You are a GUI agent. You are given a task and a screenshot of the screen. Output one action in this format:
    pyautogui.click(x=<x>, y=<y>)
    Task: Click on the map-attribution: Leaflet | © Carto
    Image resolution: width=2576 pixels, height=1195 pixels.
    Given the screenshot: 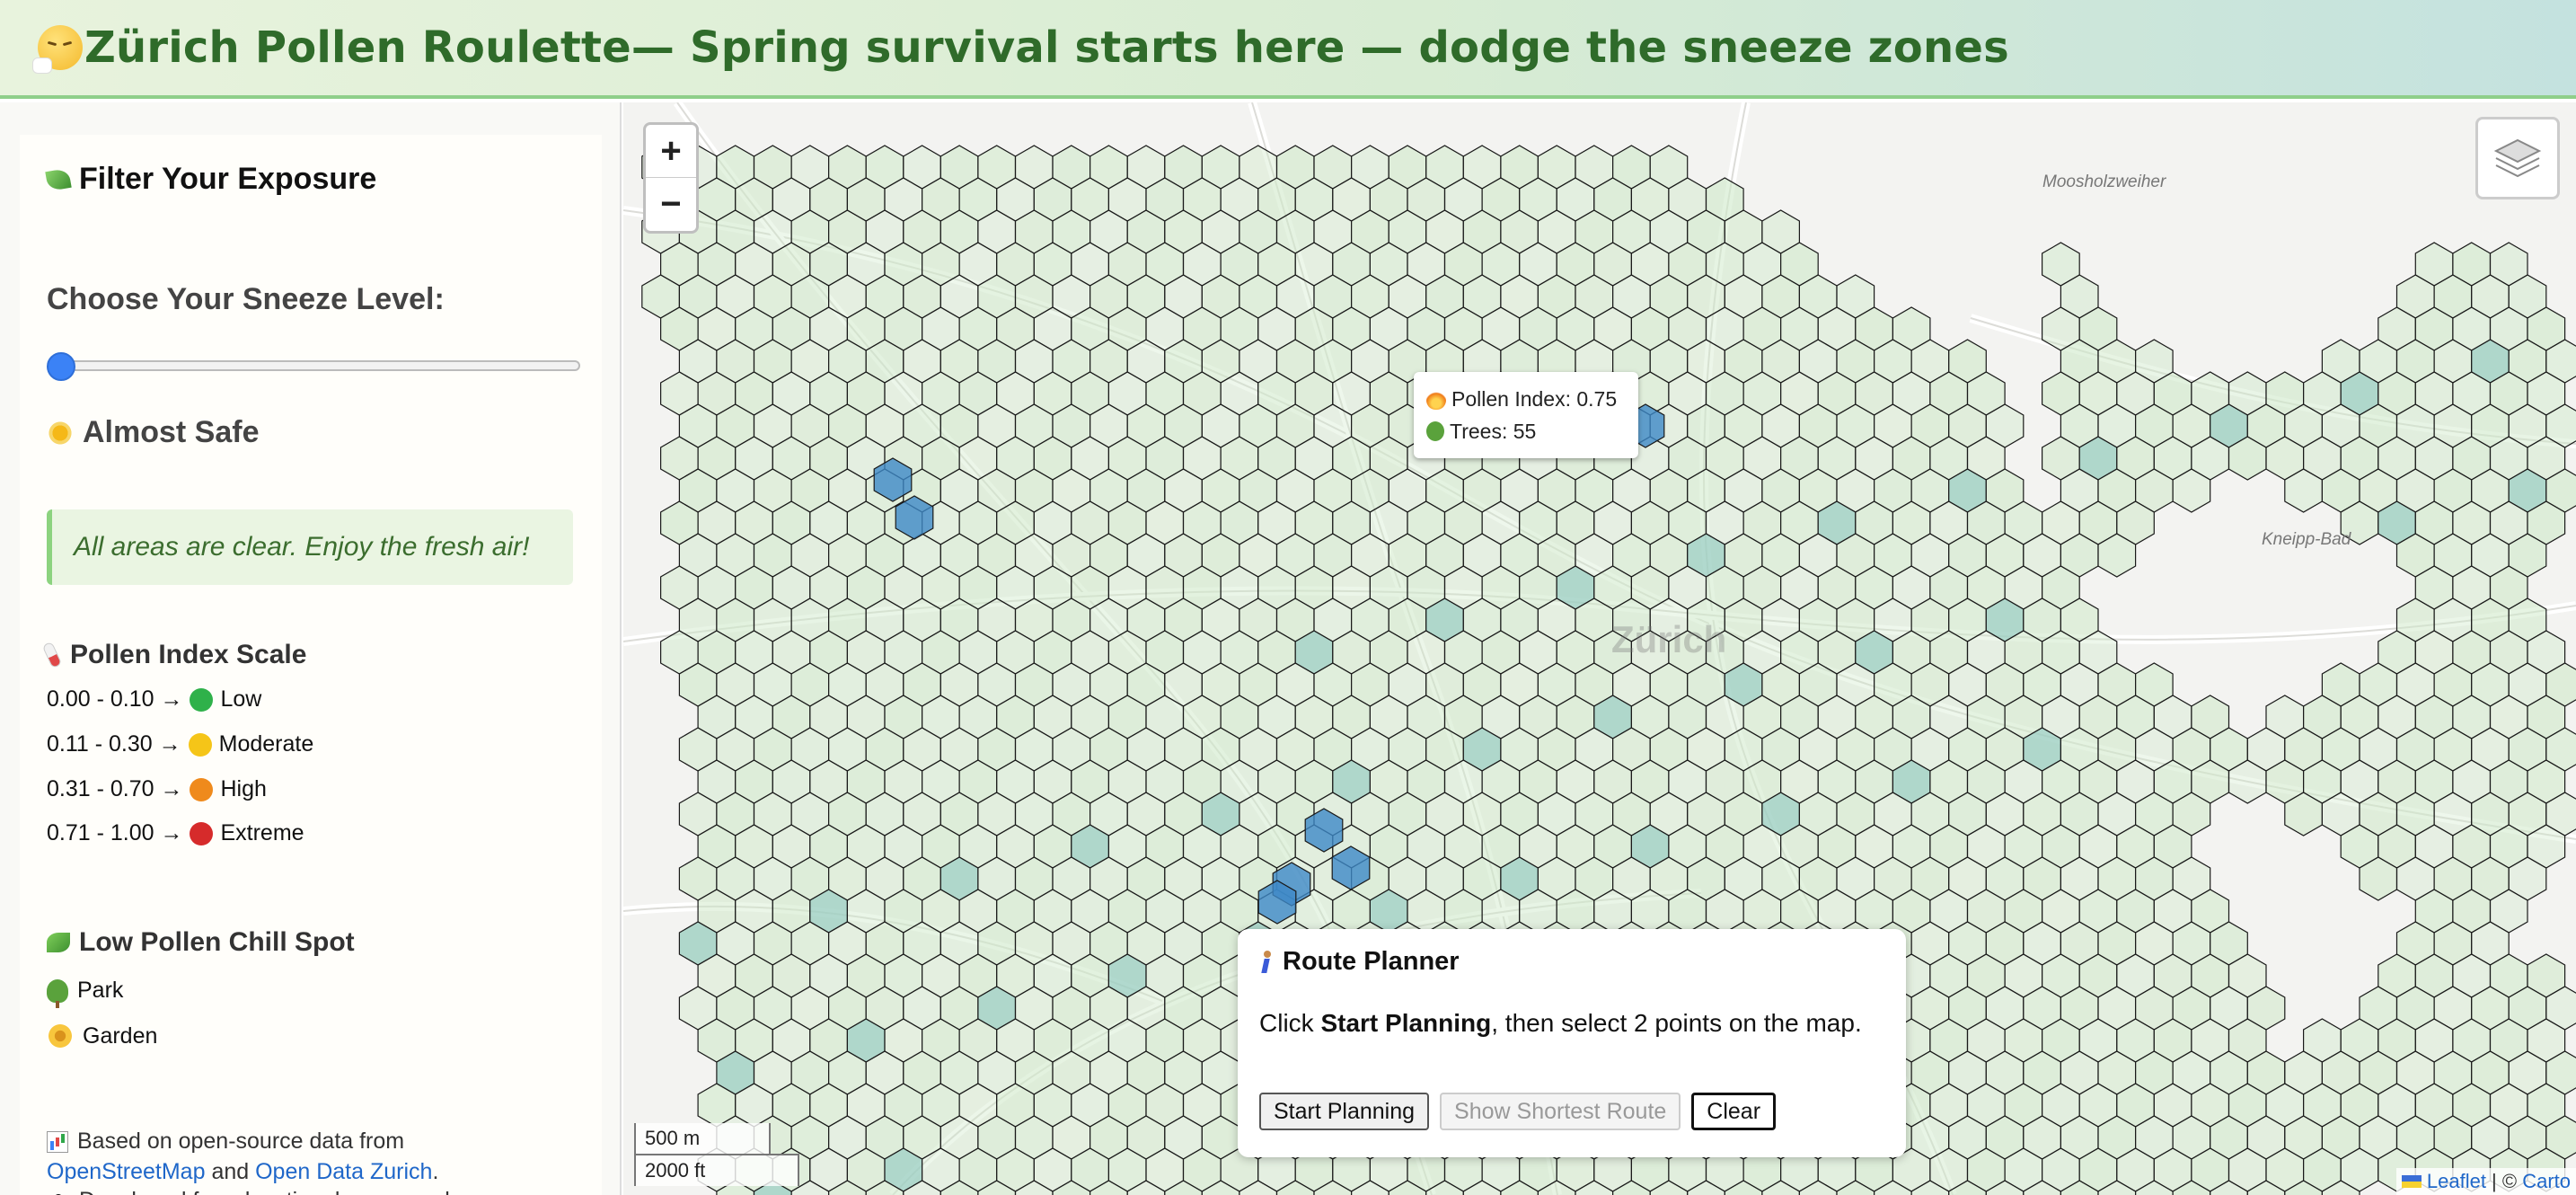 What is the action you would take?
    pyautogui.click(x=2485, y=1181)
    